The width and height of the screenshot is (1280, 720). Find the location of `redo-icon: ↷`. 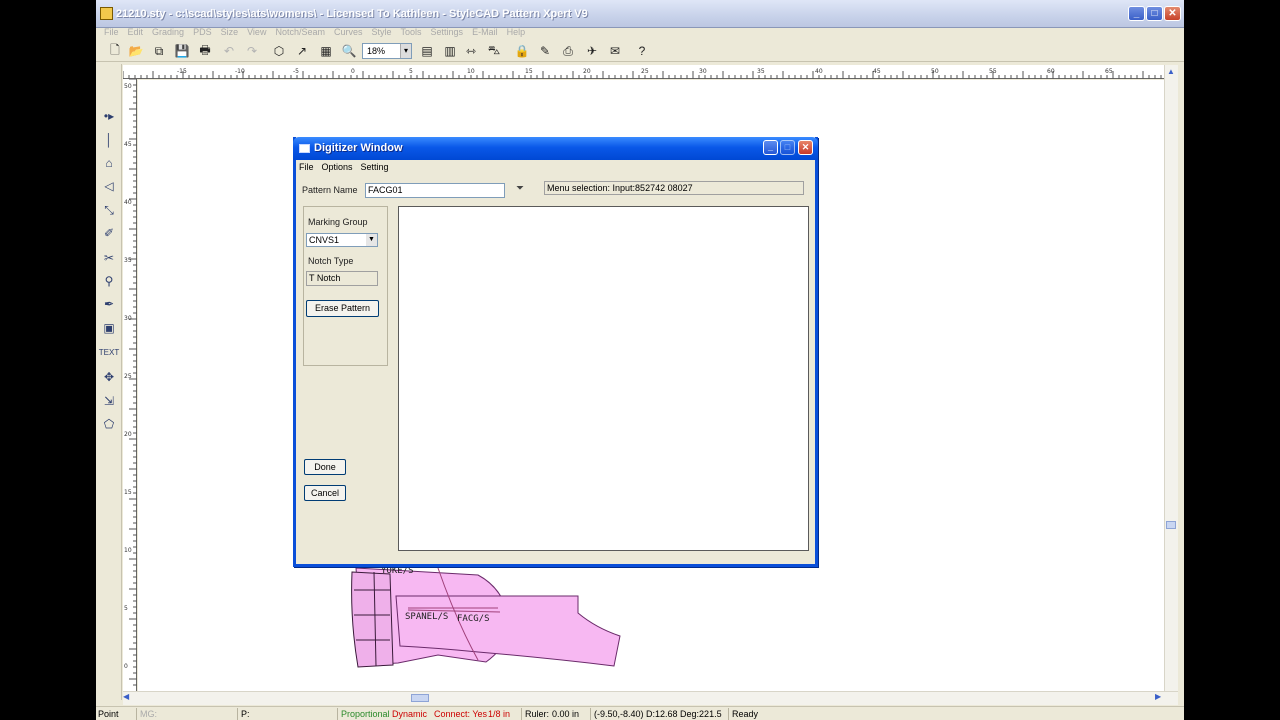

redo-icon: ↷ is located at coordinates (252, 51).